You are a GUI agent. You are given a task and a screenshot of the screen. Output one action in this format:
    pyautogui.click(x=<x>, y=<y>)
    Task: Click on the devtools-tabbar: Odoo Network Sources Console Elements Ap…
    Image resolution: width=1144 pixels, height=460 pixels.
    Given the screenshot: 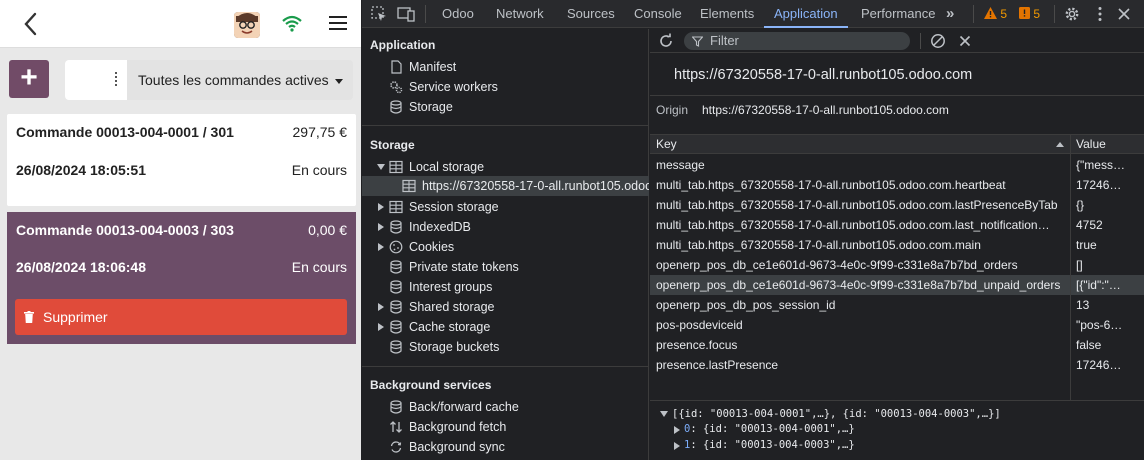 What is the action you would take?
    pyautogui.click(x=753, y=14)
    